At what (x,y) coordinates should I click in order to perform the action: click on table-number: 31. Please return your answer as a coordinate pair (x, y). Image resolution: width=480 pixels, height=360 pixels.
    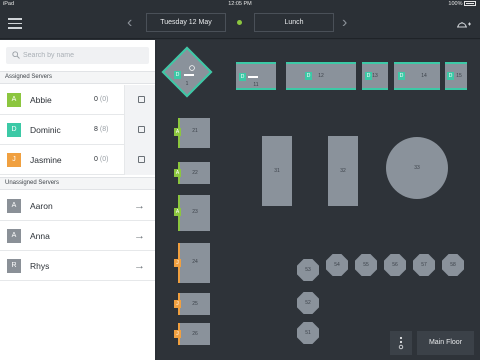
    Looking at the image, I should click on (277, 171).